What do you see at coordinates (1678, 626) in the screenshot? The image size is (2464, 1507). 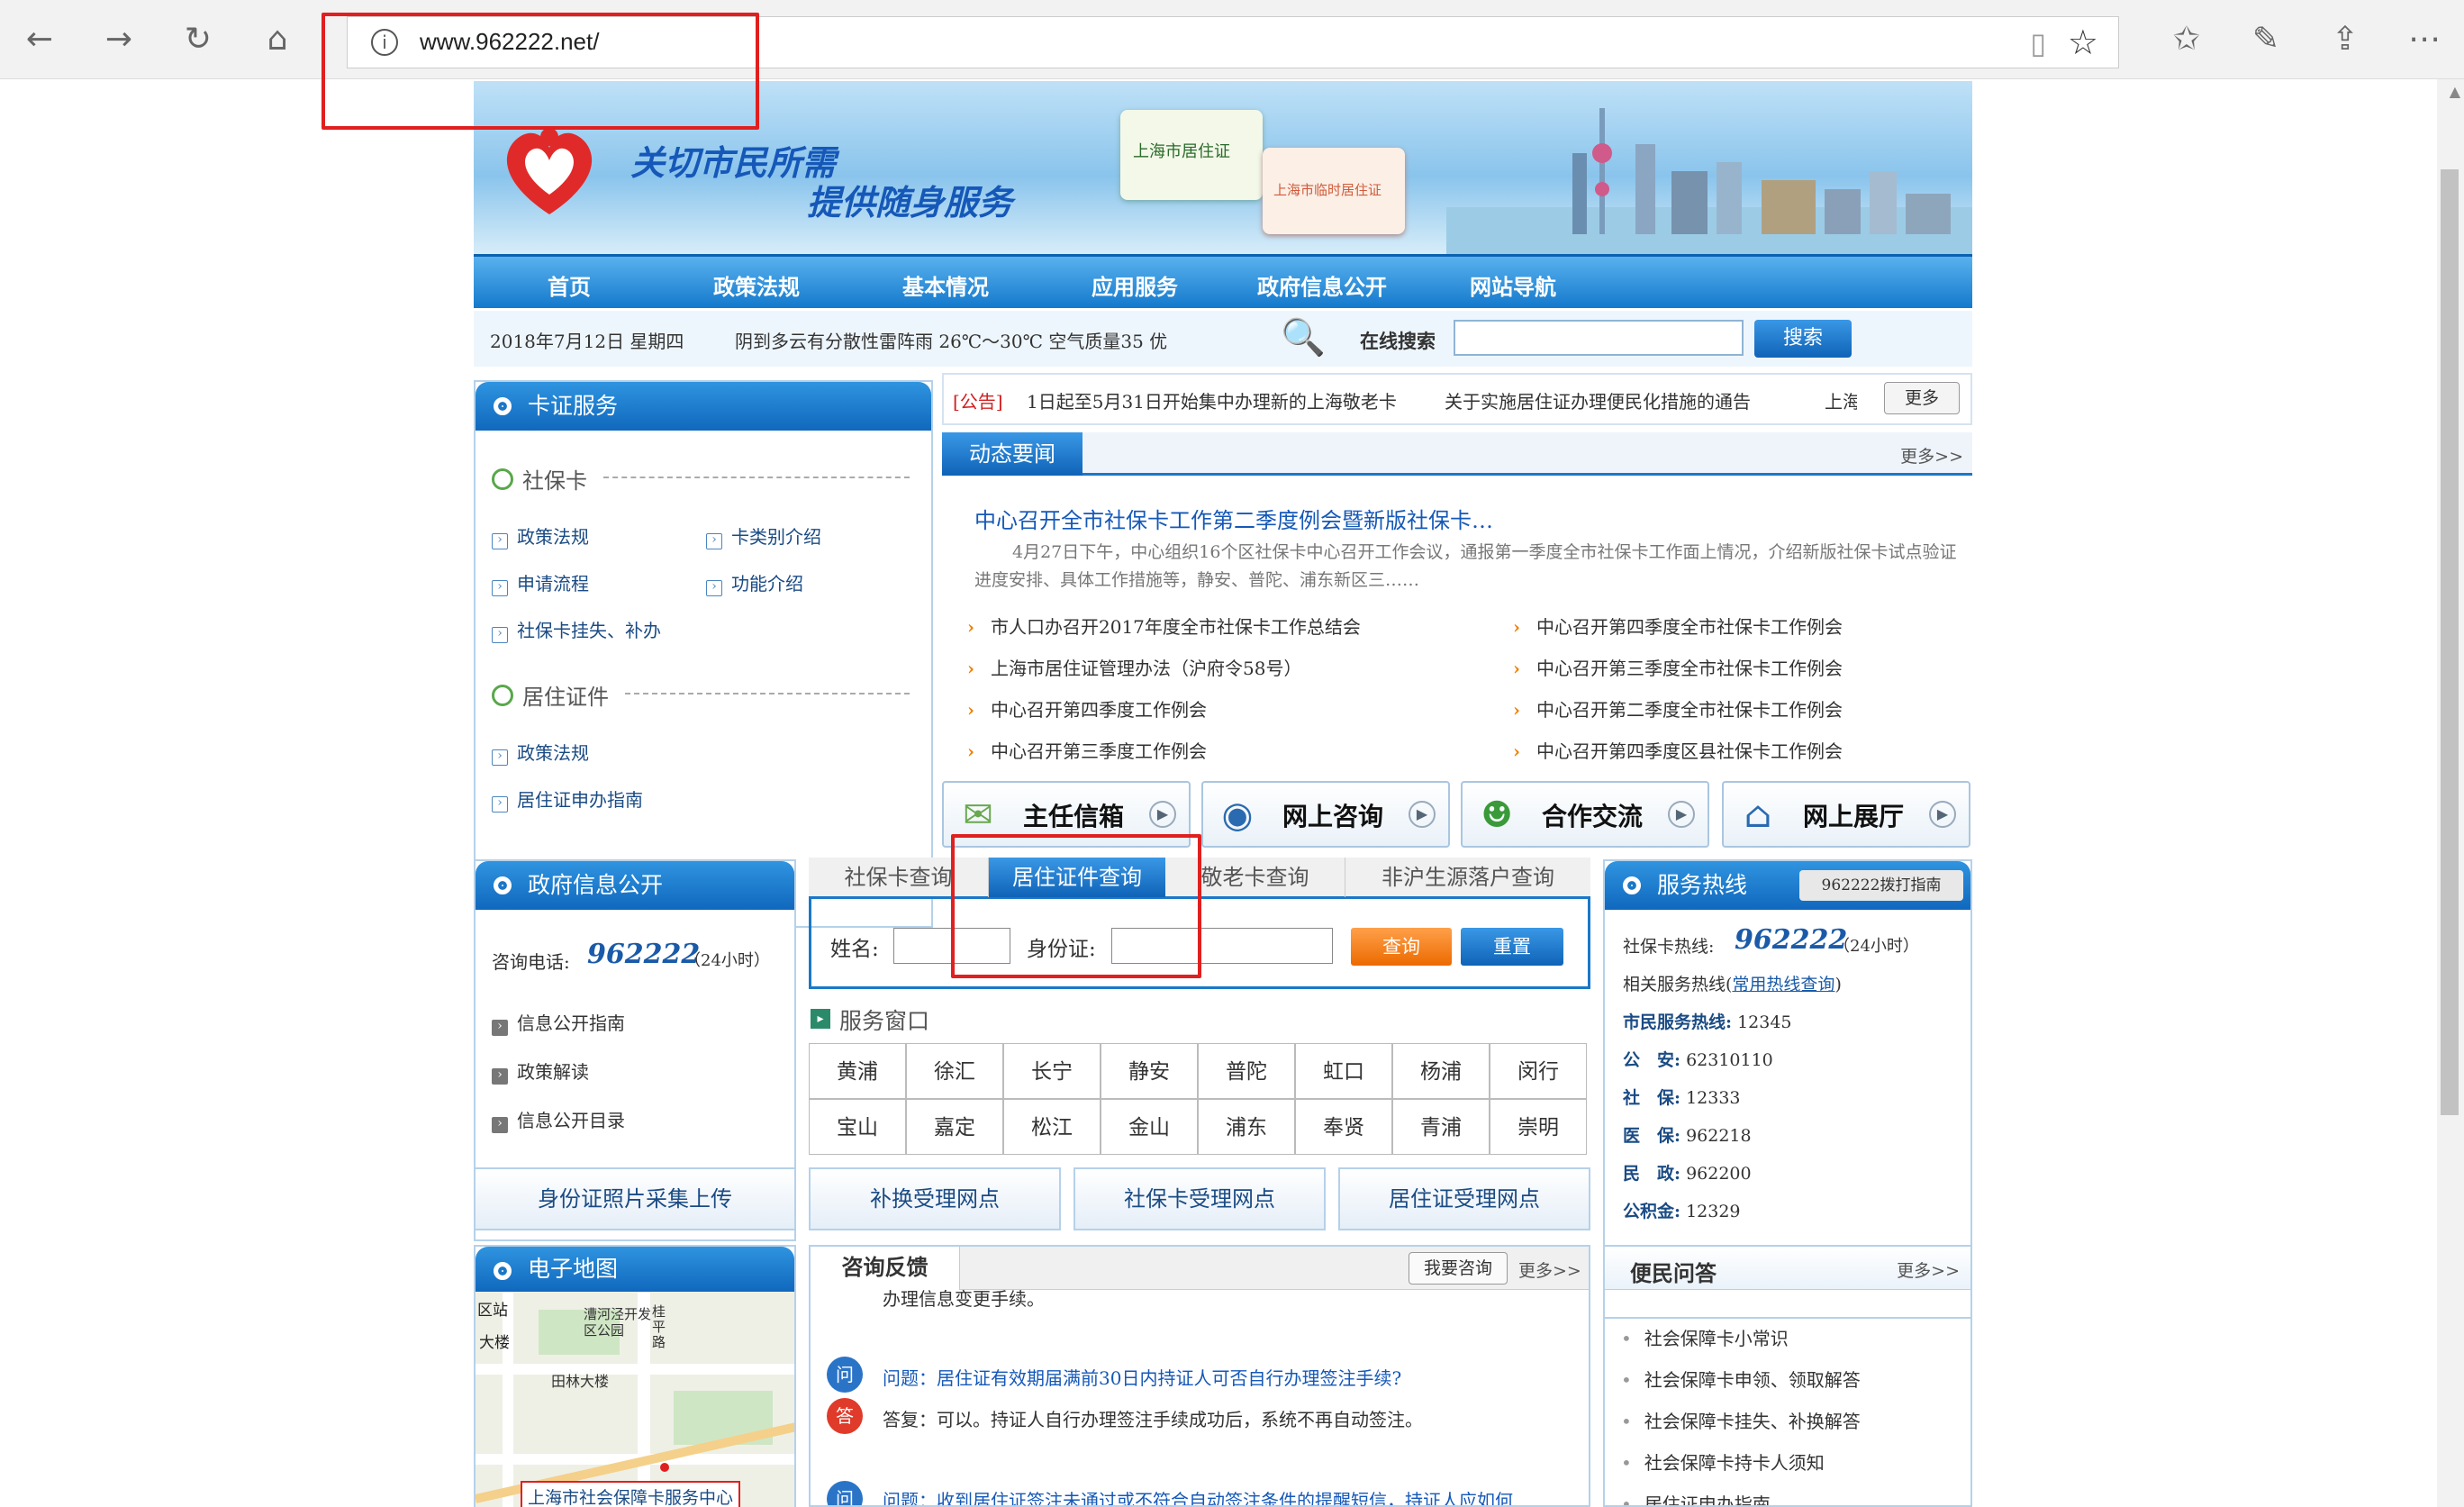 I see `news-item: 中心召开第四季度全市社保卡工作例会` at bounding box center [1678, 626].